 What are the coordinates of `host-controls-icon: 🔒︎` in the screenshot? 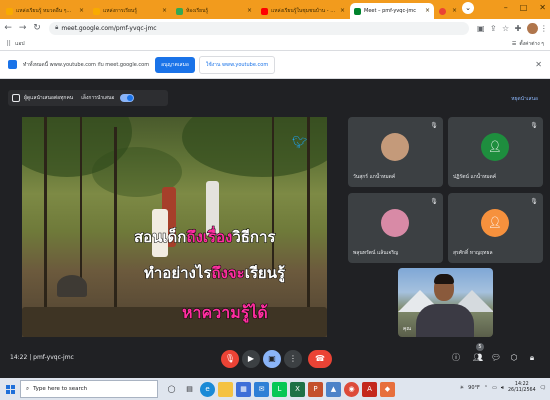 It's located at (532, 358).